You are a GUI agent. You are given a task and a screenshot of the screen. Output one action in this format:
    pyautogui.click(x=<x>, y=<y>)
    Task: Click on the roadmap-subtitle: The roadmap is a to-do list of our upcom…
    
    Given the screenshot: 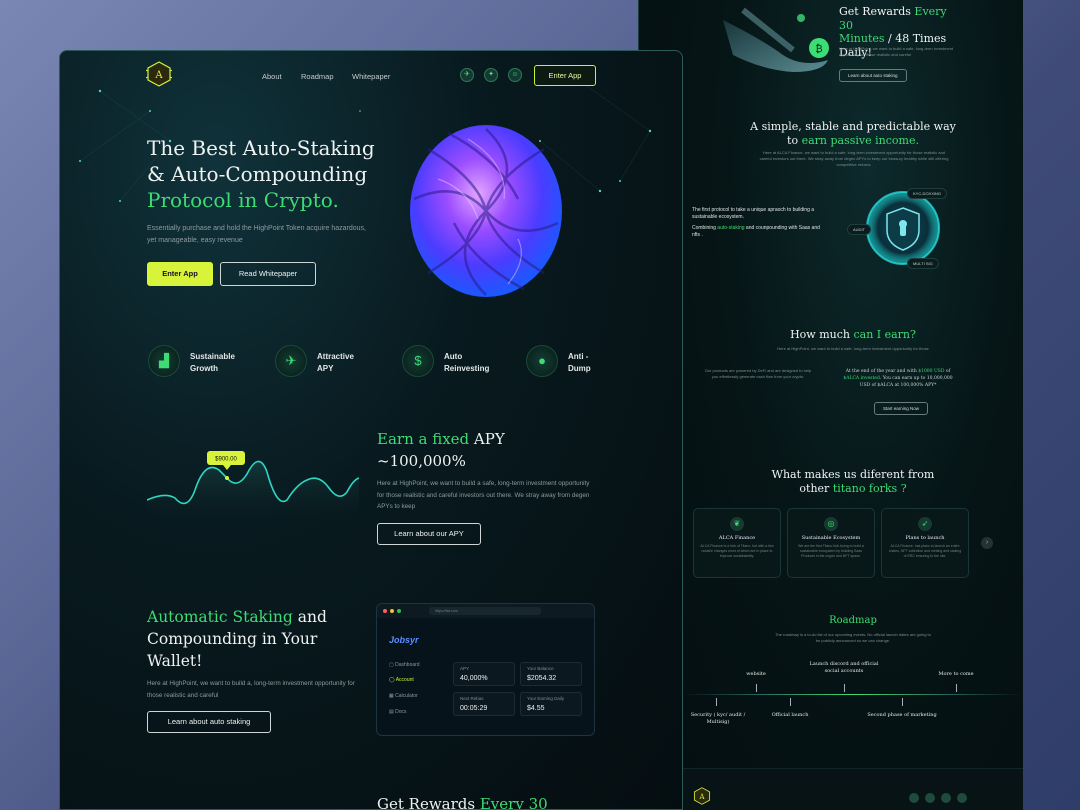 What is the action you would take?
    pyautogui.click(x=853, y=637)
    